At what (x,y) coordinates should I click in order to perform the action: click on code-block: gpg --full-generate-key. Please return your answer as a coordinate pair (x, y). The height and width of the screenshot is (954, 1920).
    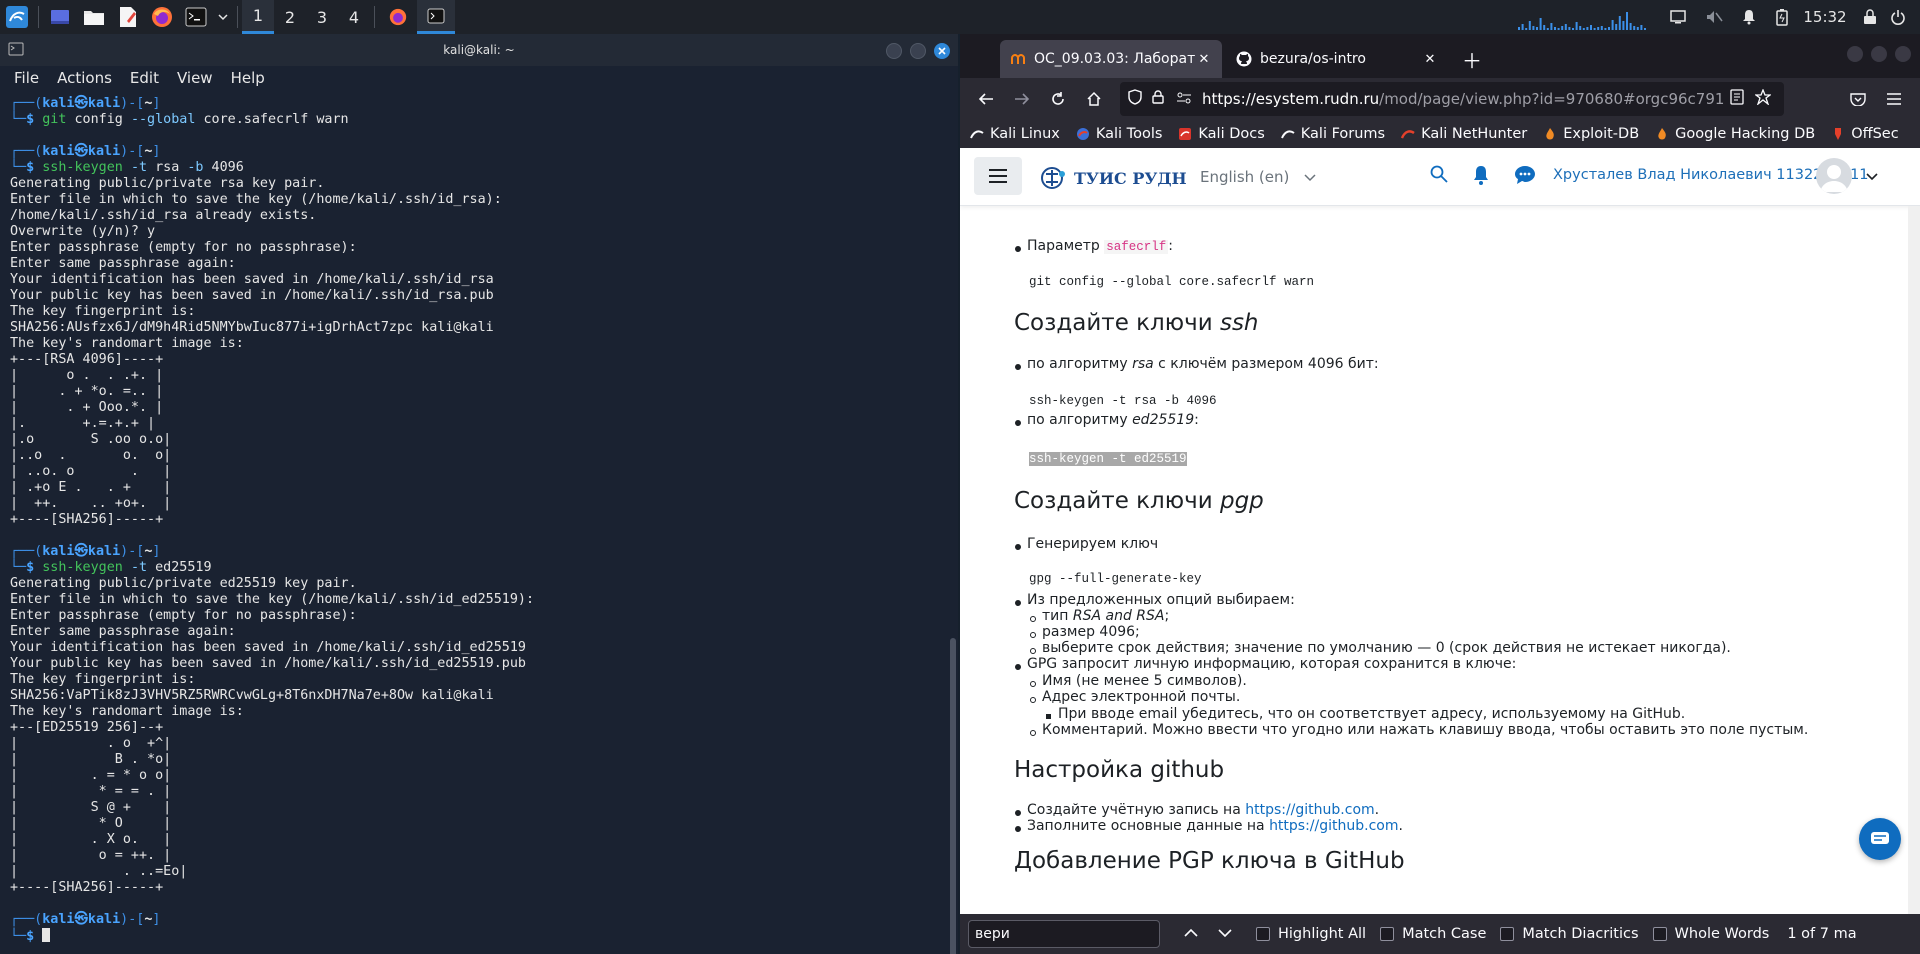
    Looking at the image, I should click on (1115, 579).